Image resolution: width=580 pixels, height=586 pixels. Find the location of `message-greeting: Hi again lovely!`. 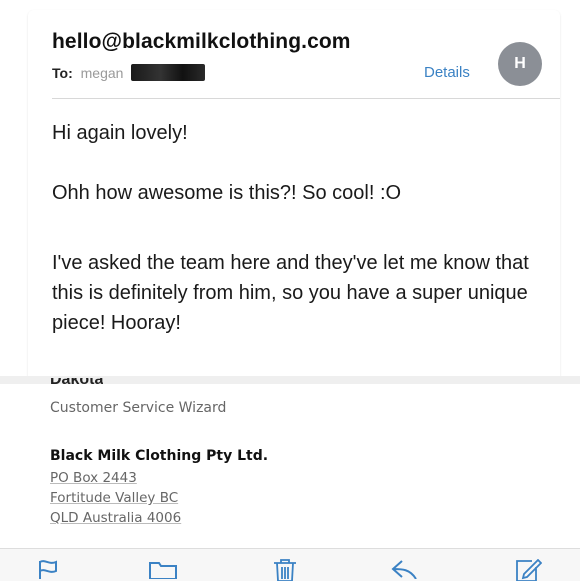

message-greeting: Hi again lovely! is located at coordinates (120, 133).